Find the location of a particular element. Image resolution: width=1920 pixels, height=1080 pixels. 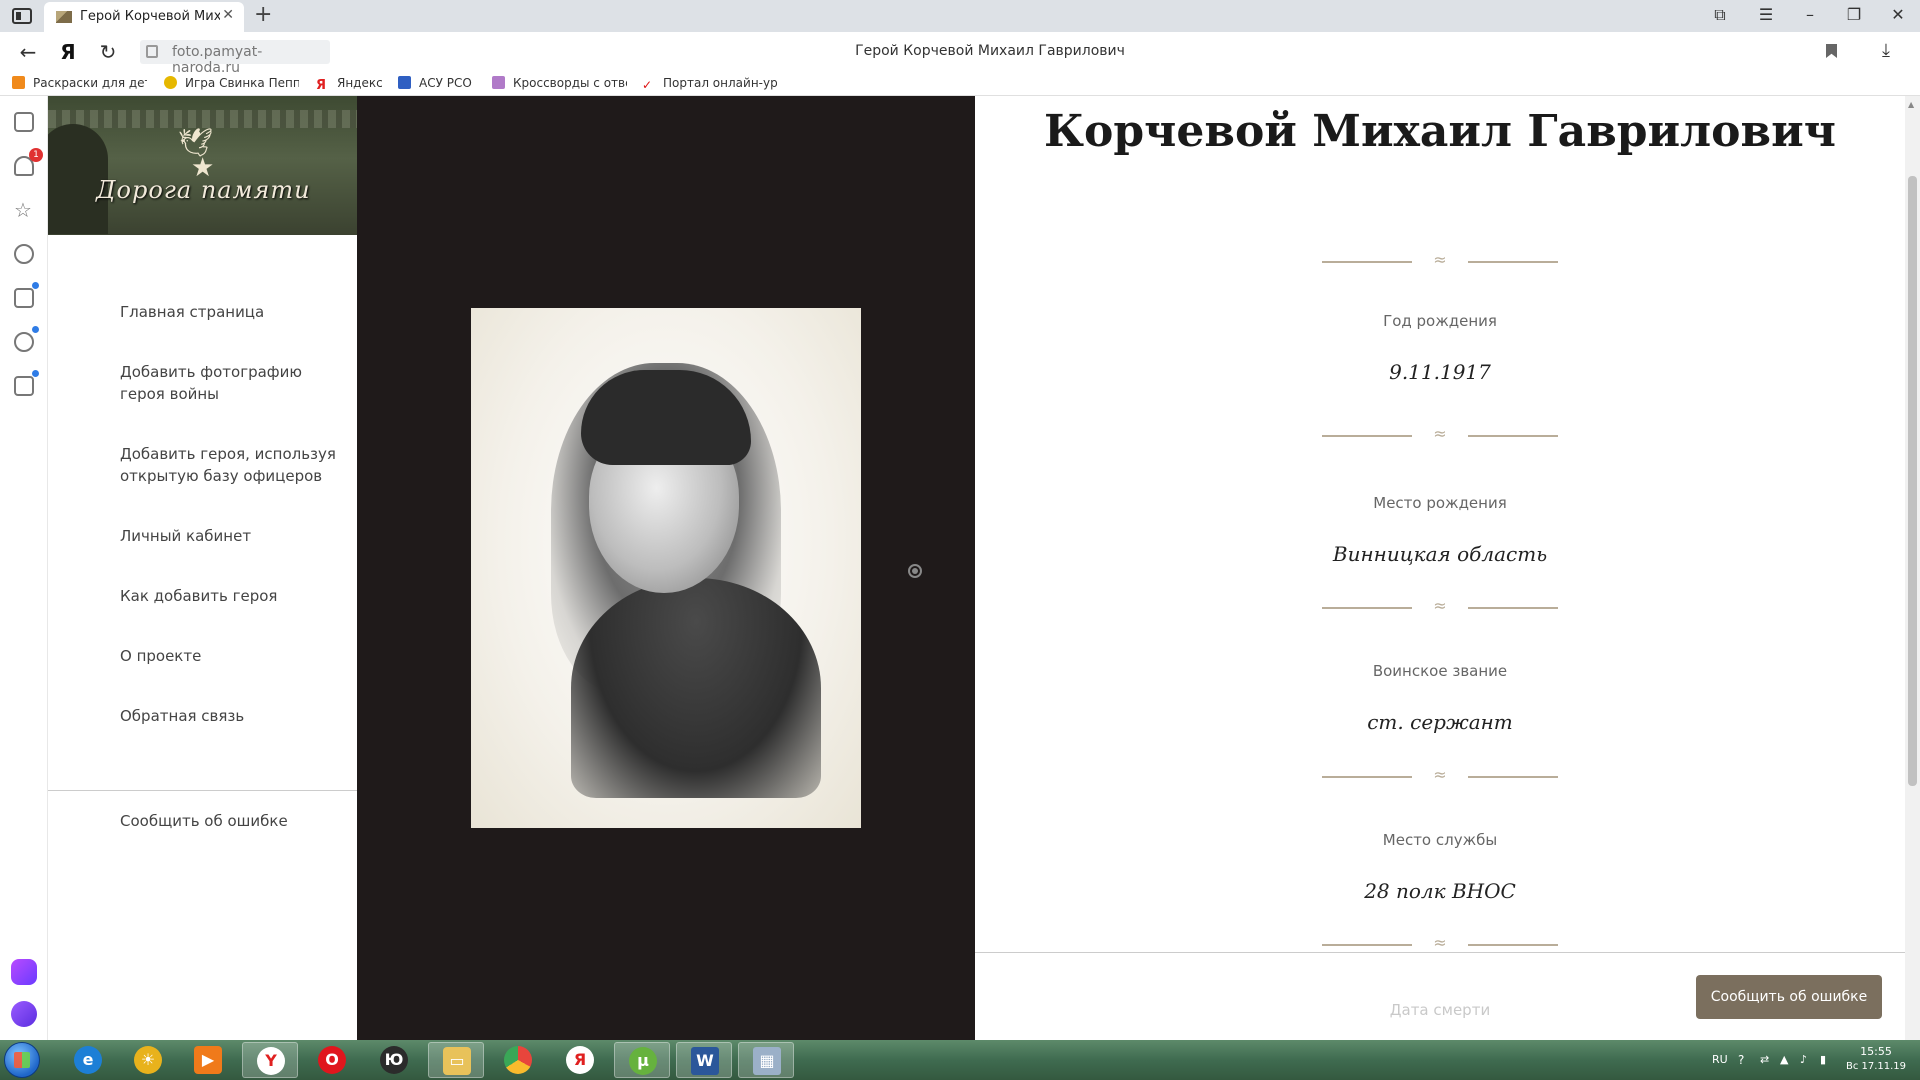

page-scrollbar: ▲ is located at coordinates (1912, 568).